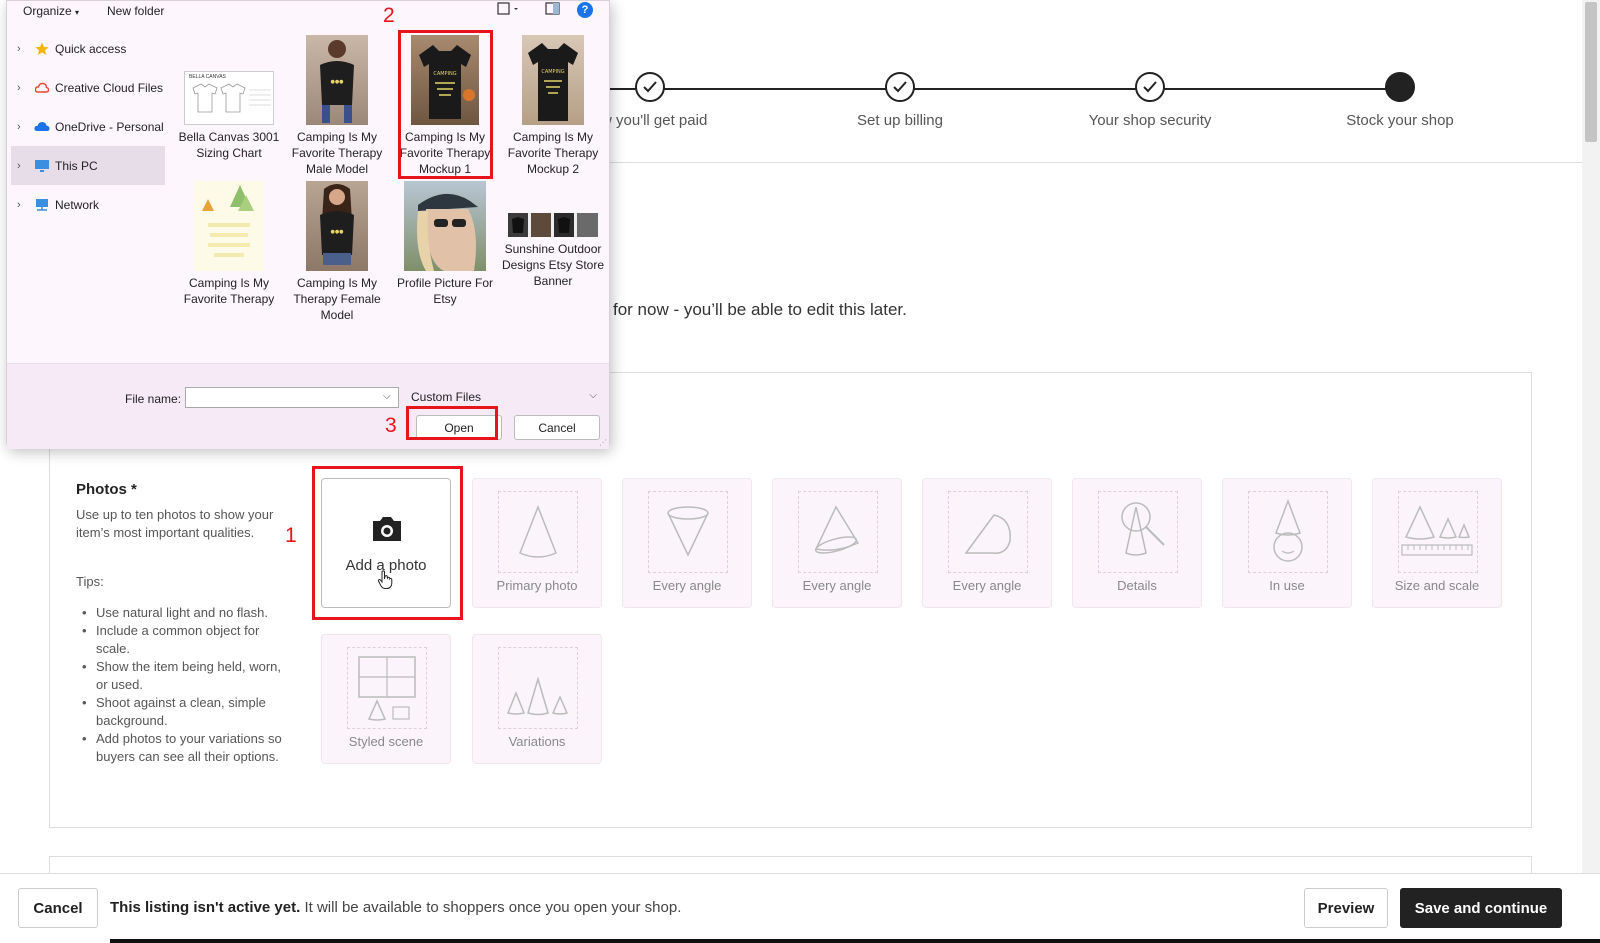 This screenshot has height=943, width=1600. I want to click on tshirt-mockup-icon: CAMPING, so click(553, 82).